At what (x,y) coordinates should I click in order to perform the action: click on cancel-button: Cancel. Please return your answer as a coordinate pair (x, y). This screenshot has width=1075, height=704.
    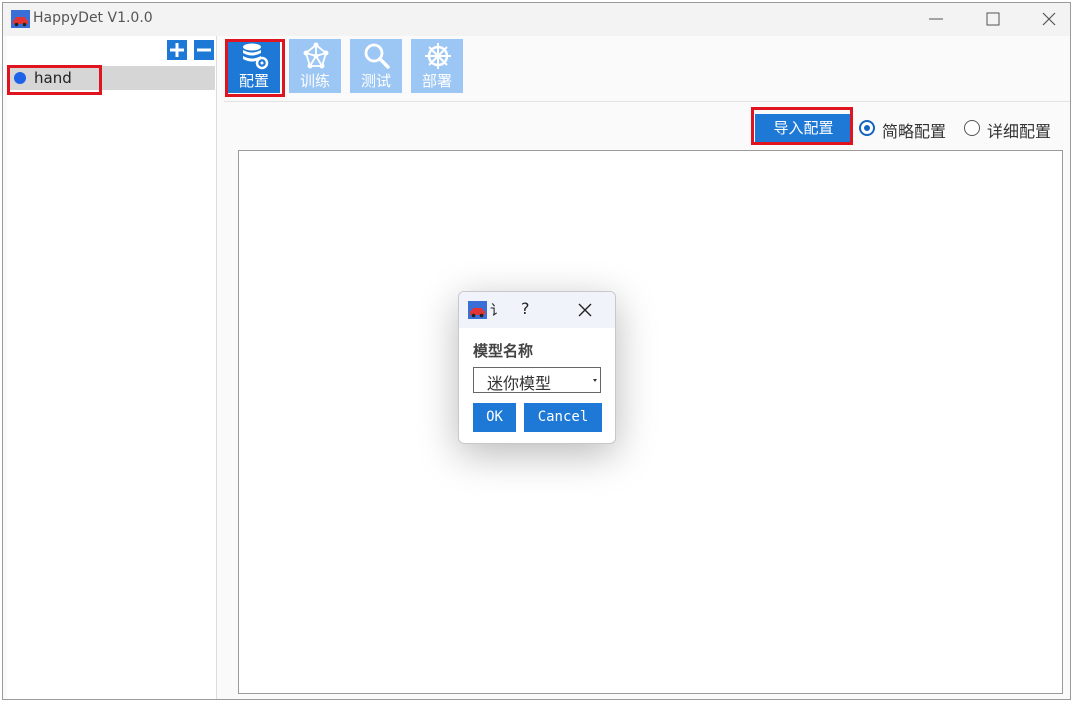
    Looking at the image, I should click on (563, 417).